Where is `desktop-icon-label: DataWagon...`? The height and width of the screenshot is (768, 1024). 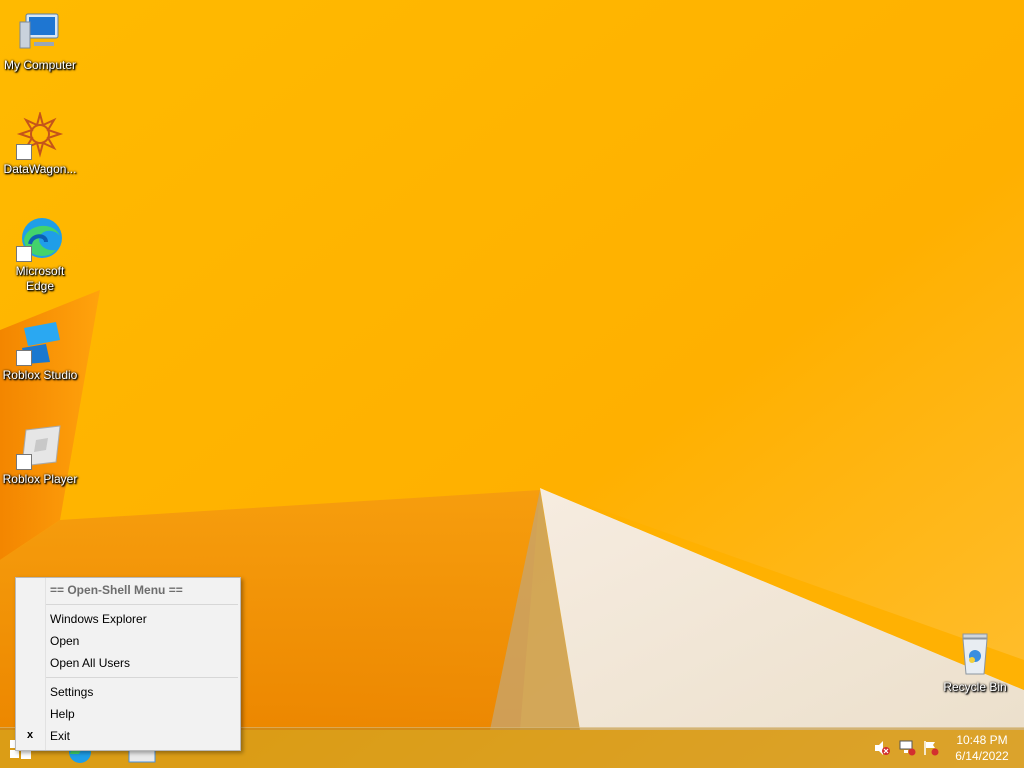
desktop-icon-label: DataWagon... is located at coordinates (40, 169).